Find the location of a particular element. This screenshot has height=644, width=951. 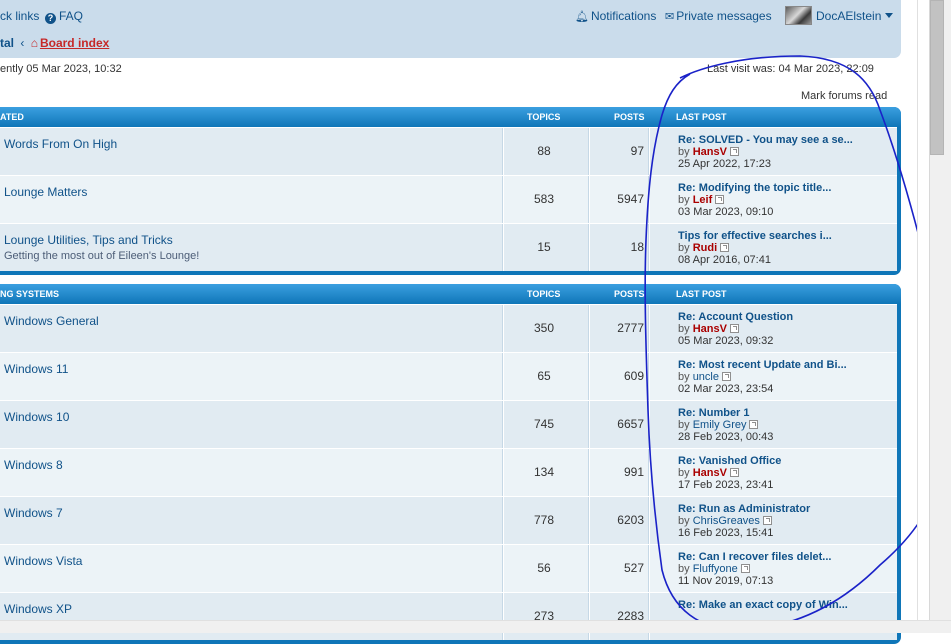

posts-count: 5947 is located at coordinates (630, 199).